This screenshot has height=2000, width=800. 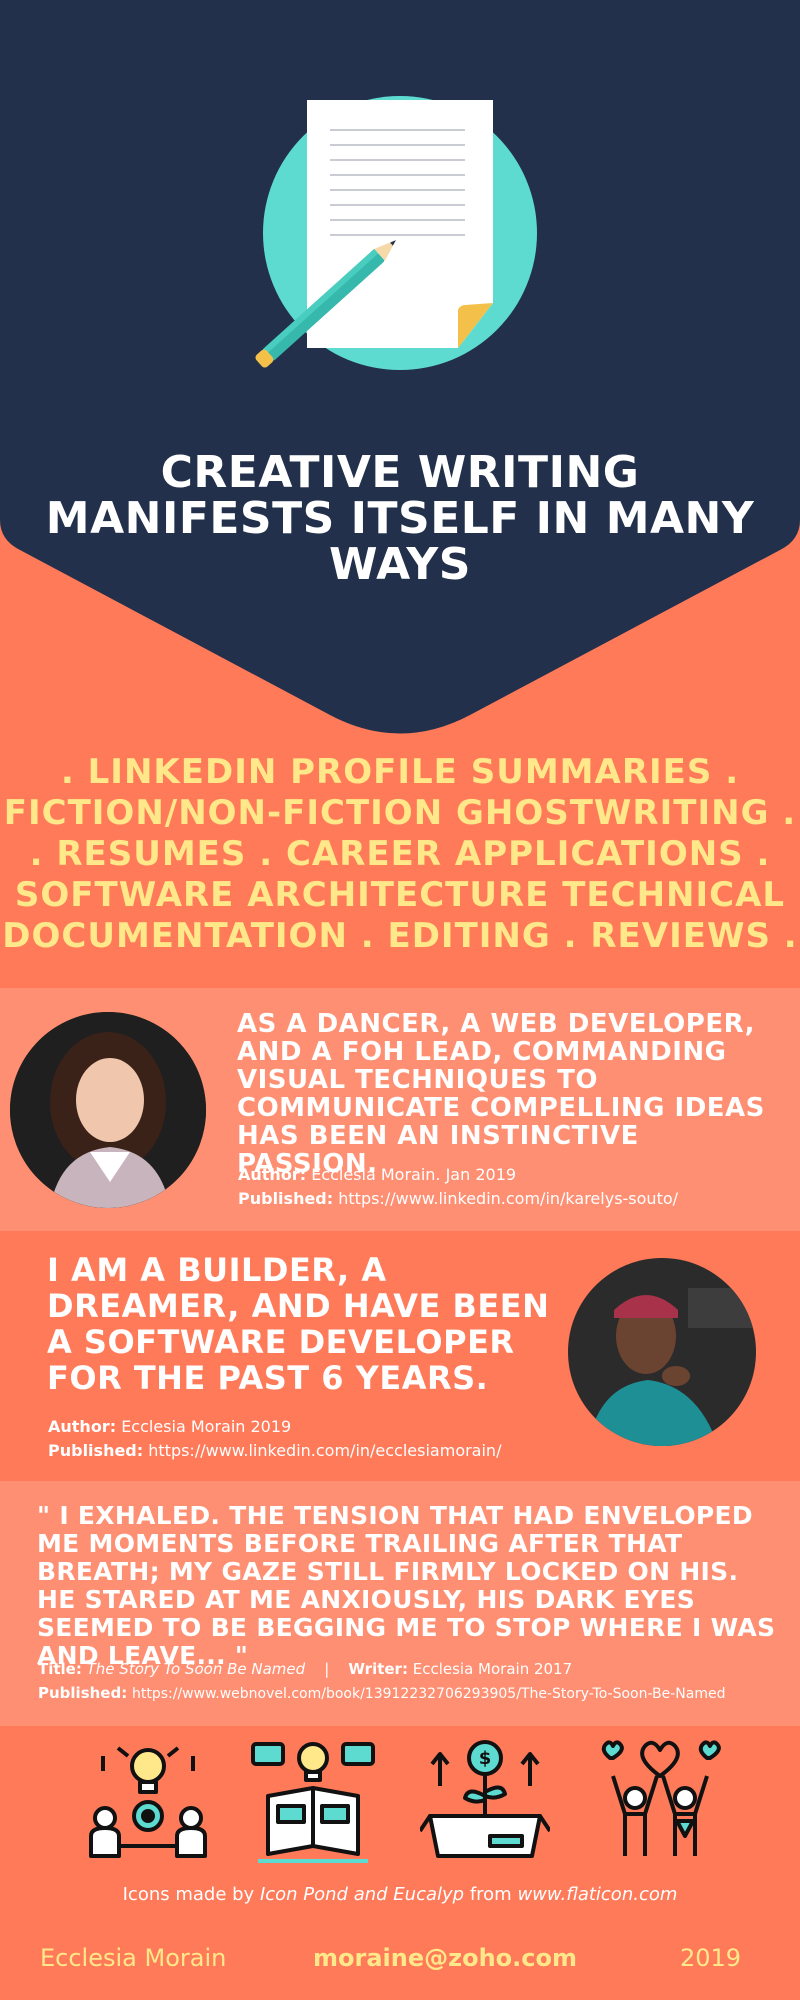 What do you see at coordinates (108, 1110) in the screenshot?
I see `avatar-dancer` at bounding box center [108, 1110].